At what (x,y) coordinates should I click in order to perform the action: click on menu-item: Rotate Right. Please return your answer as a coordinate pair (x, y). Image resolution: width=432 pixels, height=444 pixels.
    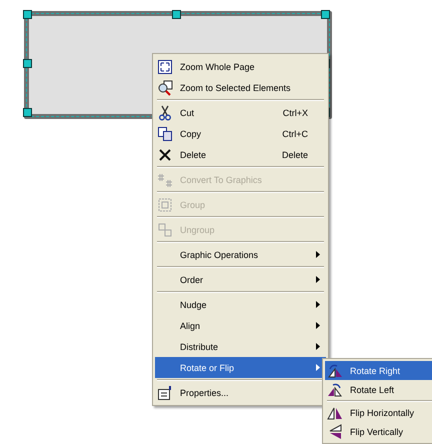
    Looking at the image, I should click on (378, 370).